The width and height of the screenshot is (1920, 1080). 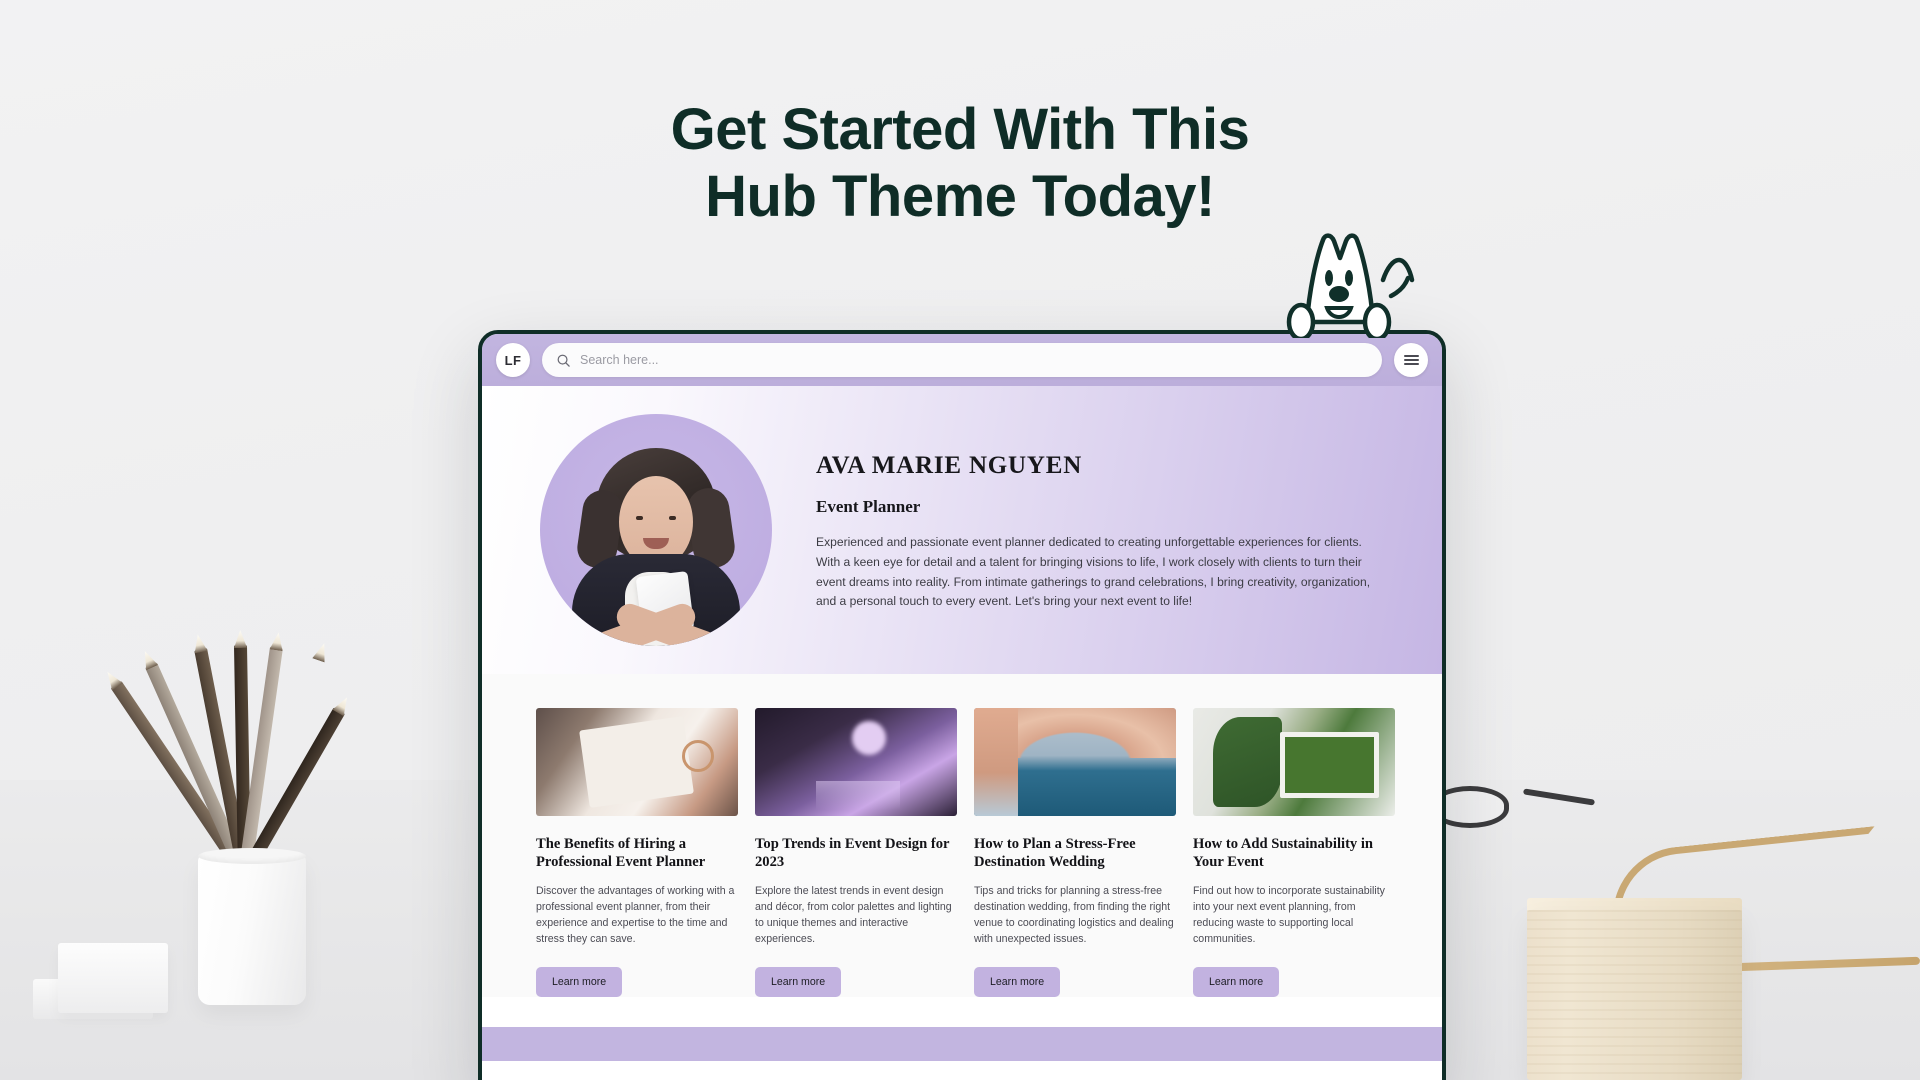 What do you see at coordinates (868, 507) in the screenshot?
I see `profile-role: Event Planner` at bounding box center [868, 507].